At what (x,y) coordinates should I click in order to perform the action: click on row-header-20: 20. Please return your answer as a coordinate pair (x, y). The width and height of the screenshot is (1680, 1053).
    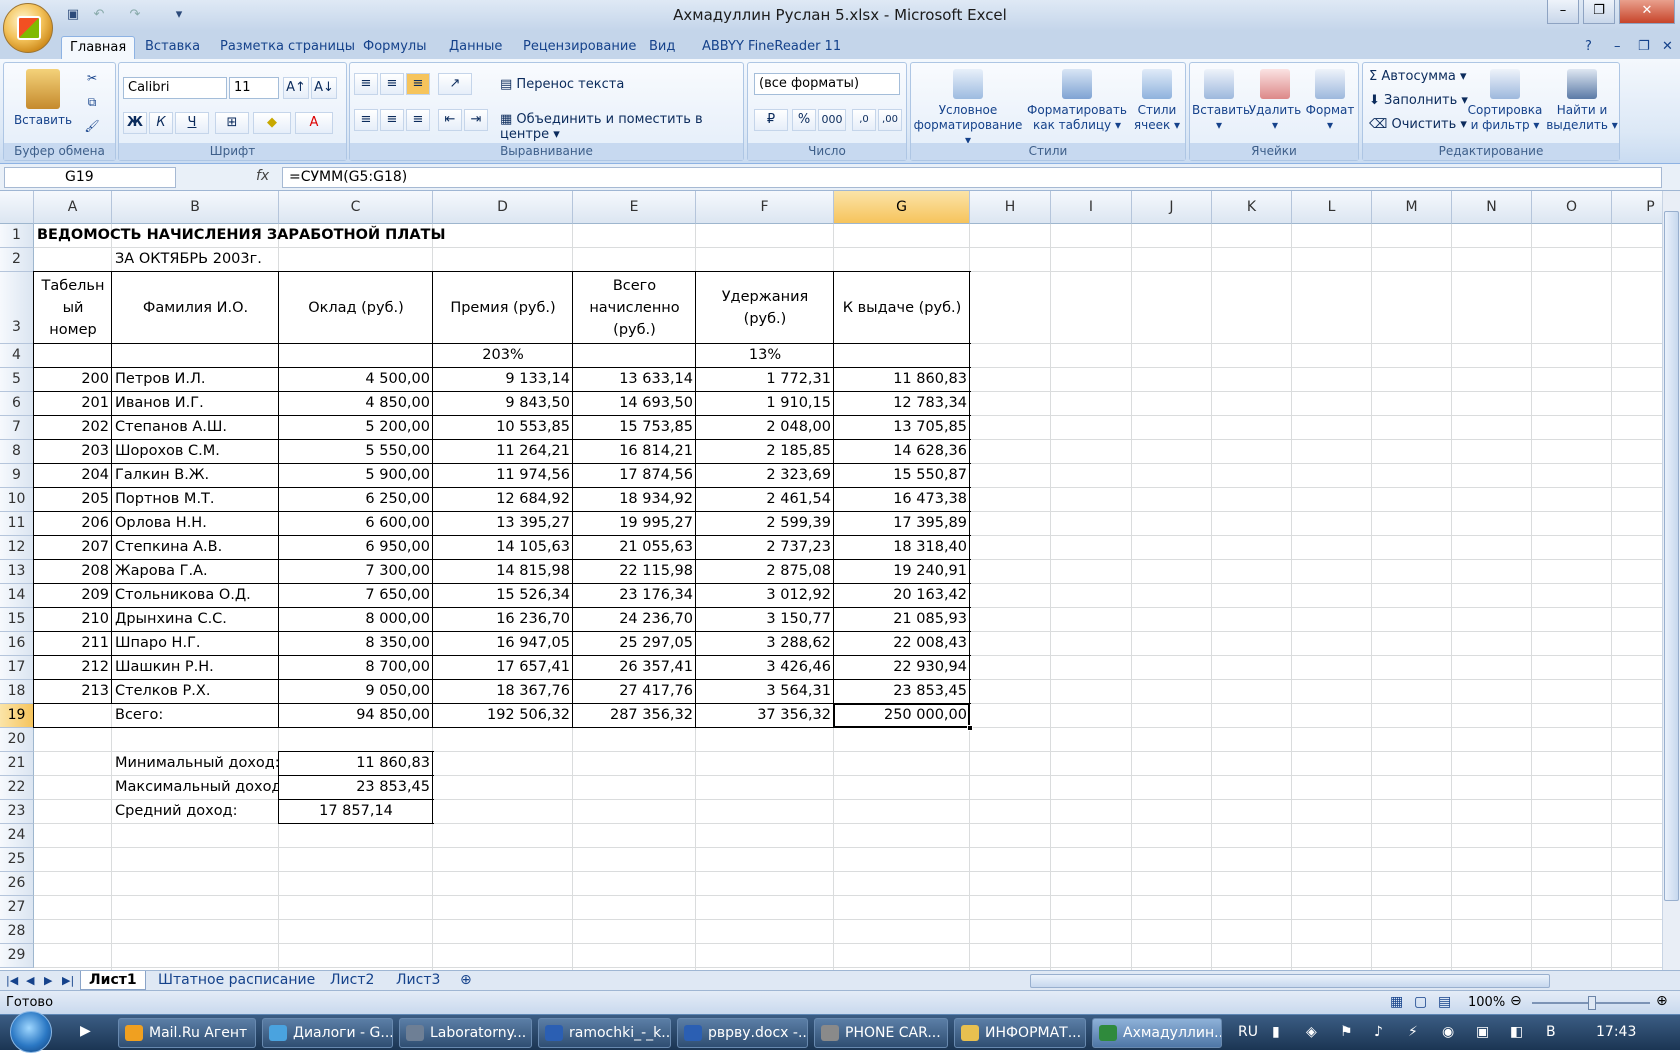
    Looking at the image, I should click on (17, 740).